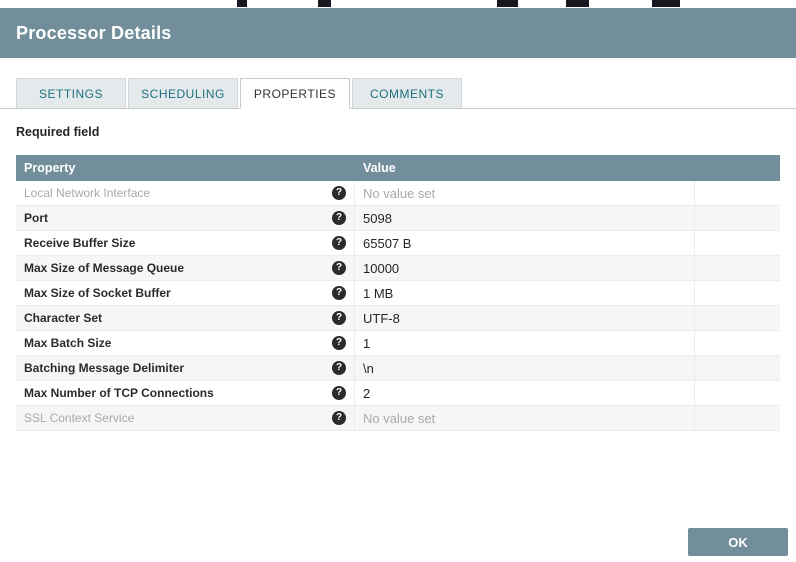 The image size is (796, 562). What do you see at coordinates (97, 293) in the screenshot?
I see `property-name: Max Size of Socket Buffer` at bounding box center [97, 293].